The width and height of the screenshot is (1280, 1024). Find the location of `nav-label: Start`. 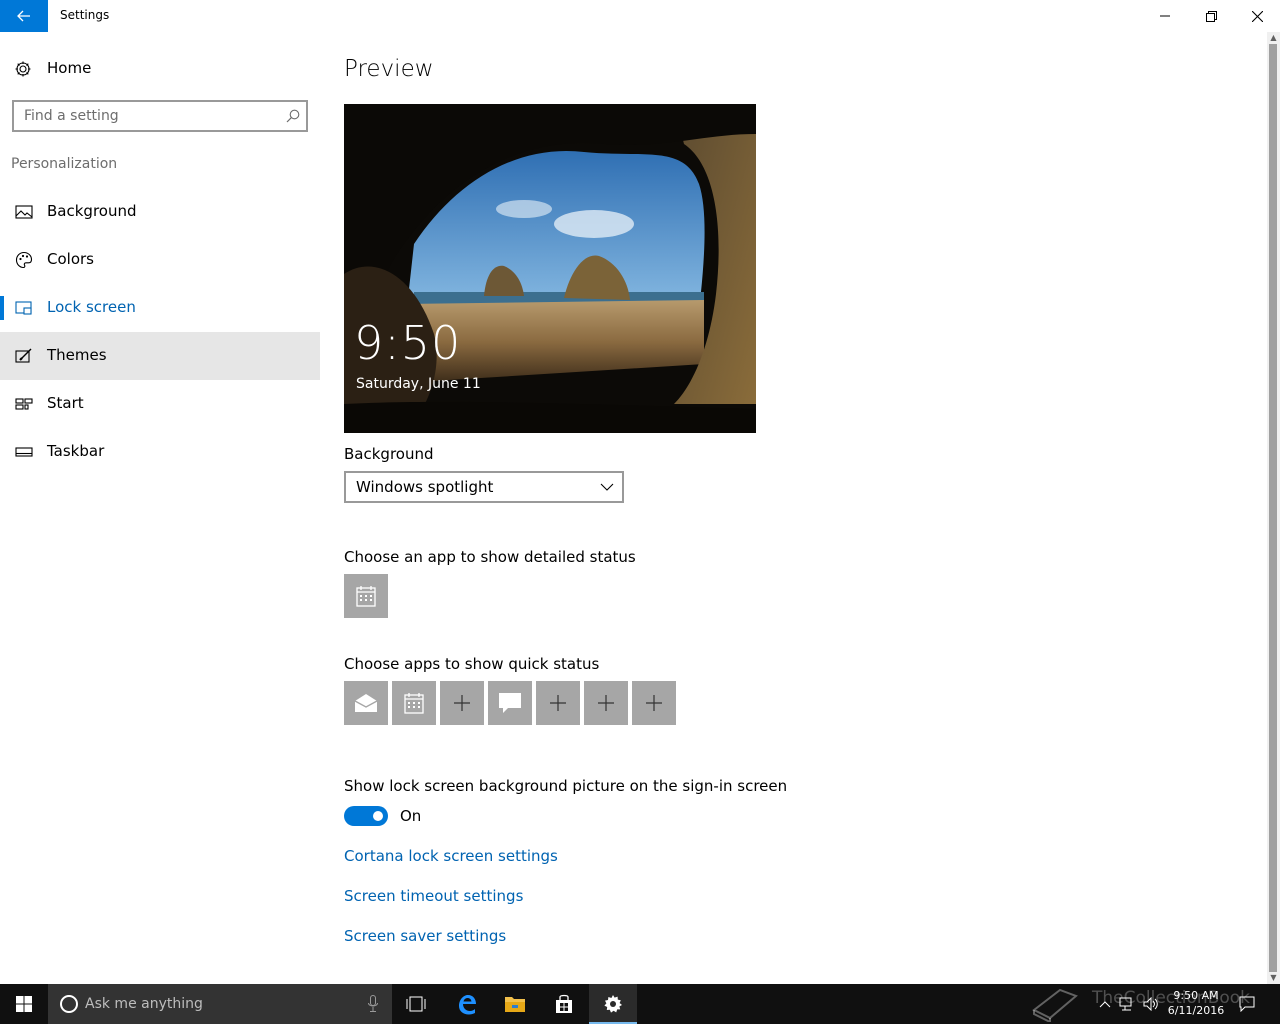

nav-label: Start is located at coordinates (65, 403).